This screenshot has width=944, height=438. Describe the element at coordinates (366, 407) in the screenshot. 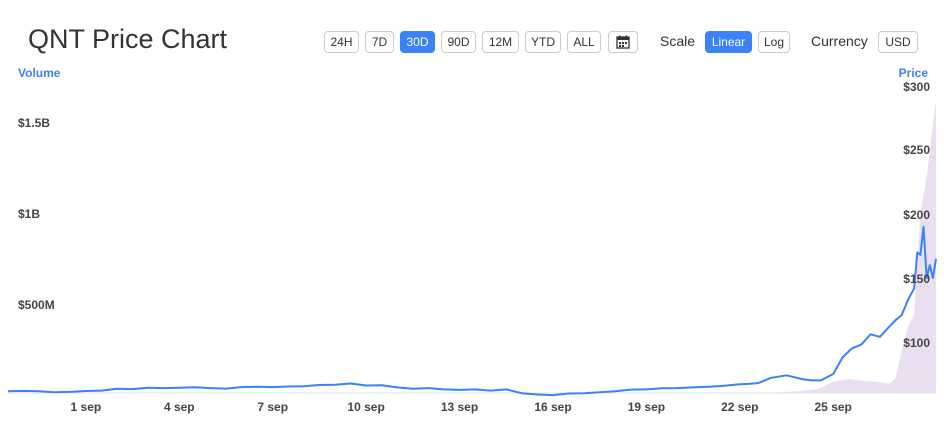

I see `x-tick-label: 10 sep` at that location.